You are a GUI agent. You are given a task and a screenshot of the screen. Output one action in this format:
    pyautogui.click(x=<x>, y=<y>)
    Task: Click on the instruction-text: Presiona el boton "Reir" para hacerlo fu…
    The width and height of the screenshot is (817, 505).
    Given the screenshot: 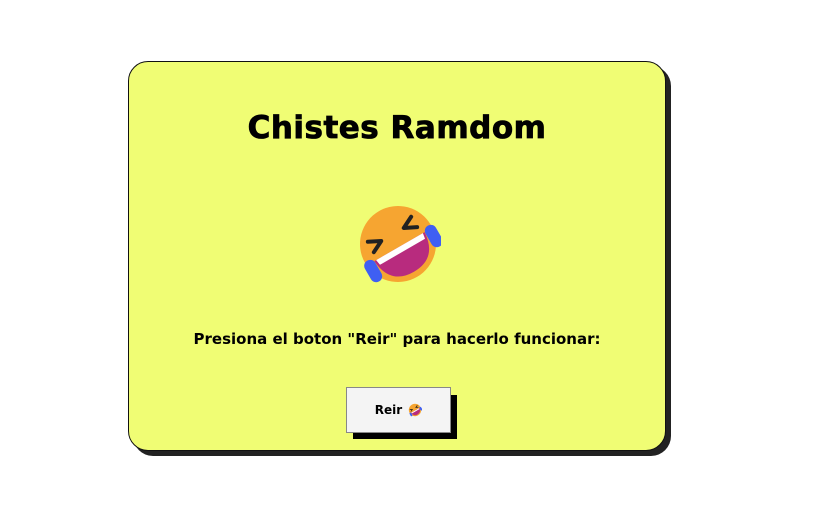 What is the action you would take?
    pyautogui.click(x=397, y=339)
    